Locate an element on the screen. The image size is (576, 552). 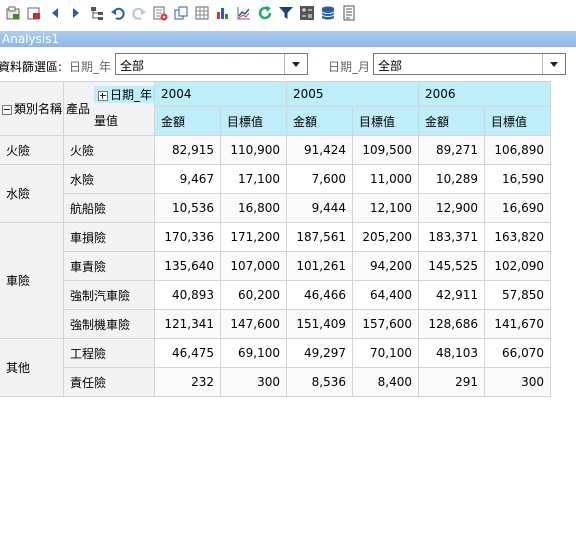
value-cell: 8,536 is located at coordinates (319, 382).